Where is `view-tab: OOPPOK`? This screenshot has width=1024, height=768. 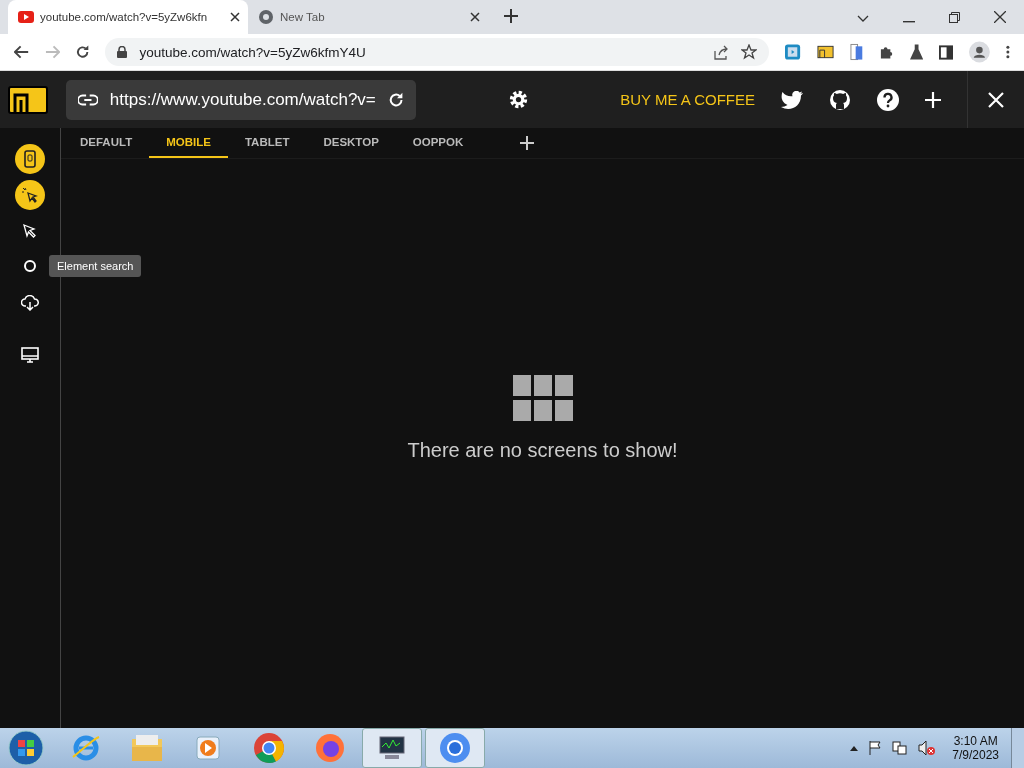
view-tab: OOPPOK is located at coordinates (438, 143).